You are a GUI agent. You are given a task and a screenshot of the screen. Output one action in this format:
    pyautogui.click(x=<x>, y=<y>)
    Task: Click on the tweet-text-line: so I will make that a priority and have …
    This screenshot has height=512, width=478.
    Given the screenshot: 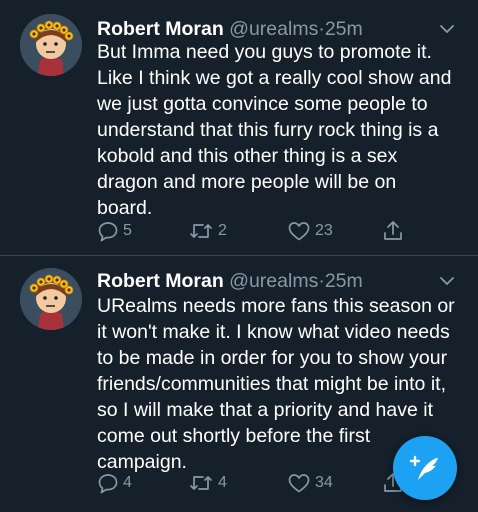 What is the action you would take?
    pyautogui.click(x=265, y=410)
    